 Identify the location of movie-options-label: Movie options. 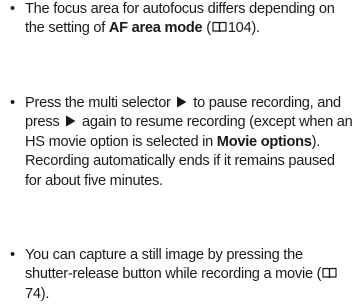
(264, 141).